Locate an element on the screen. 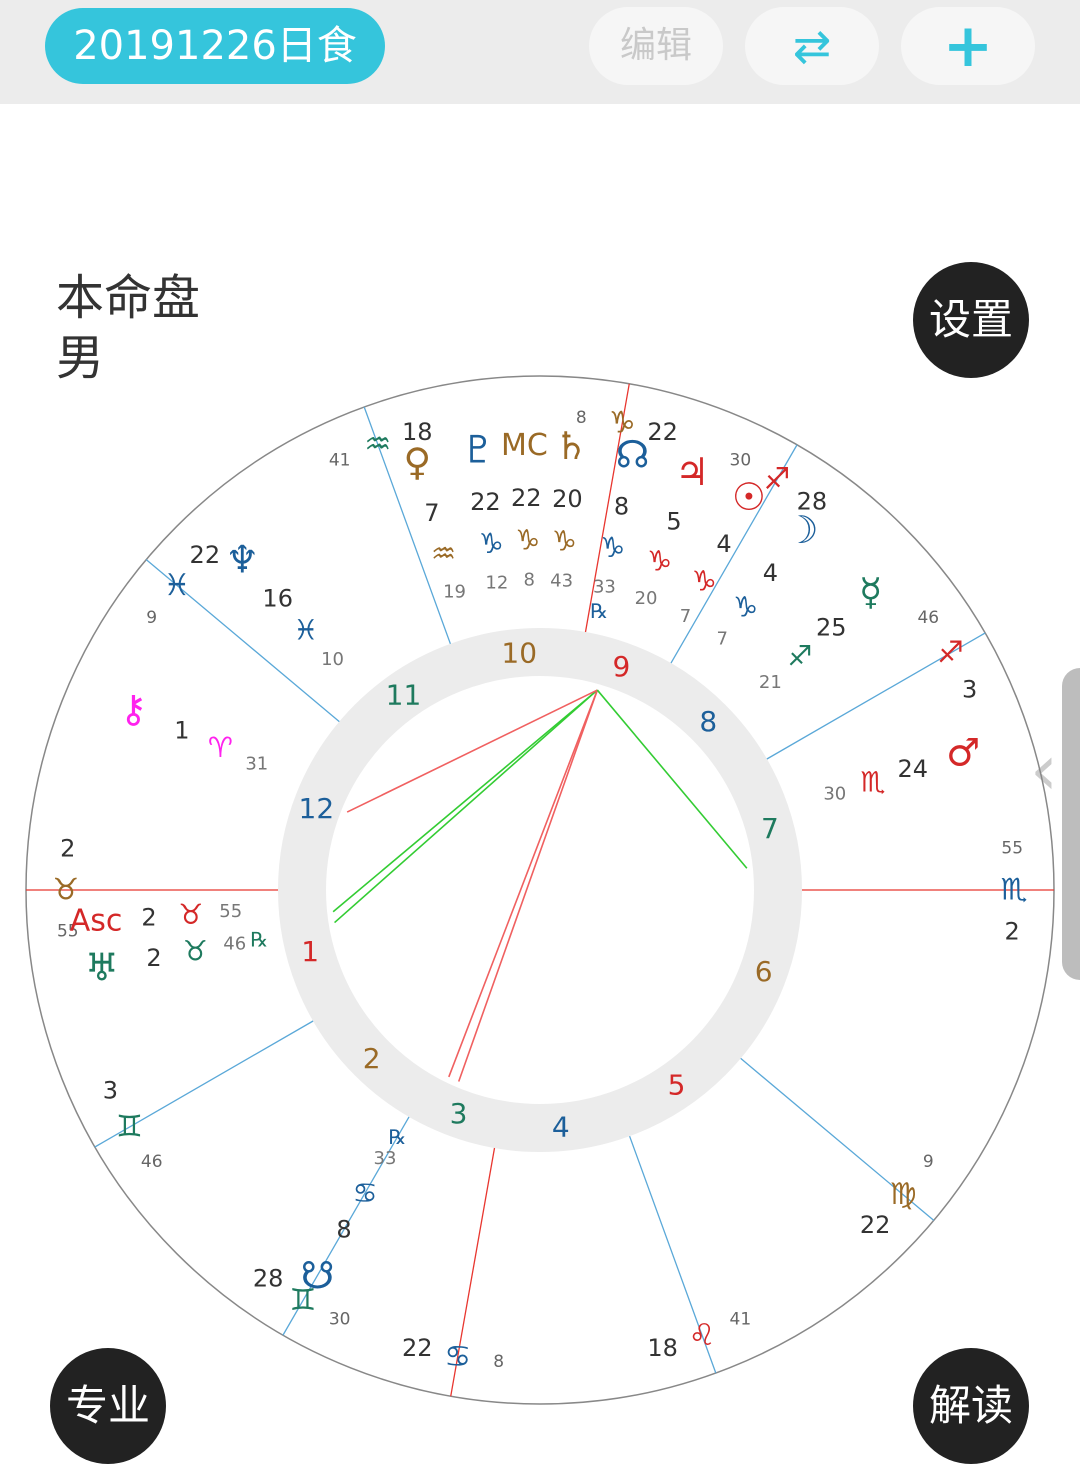 Image resolution: width=1080 pixels, height=1469 pixels. cusp-sign-icon: ♐ is located at coordinates (950, 653).